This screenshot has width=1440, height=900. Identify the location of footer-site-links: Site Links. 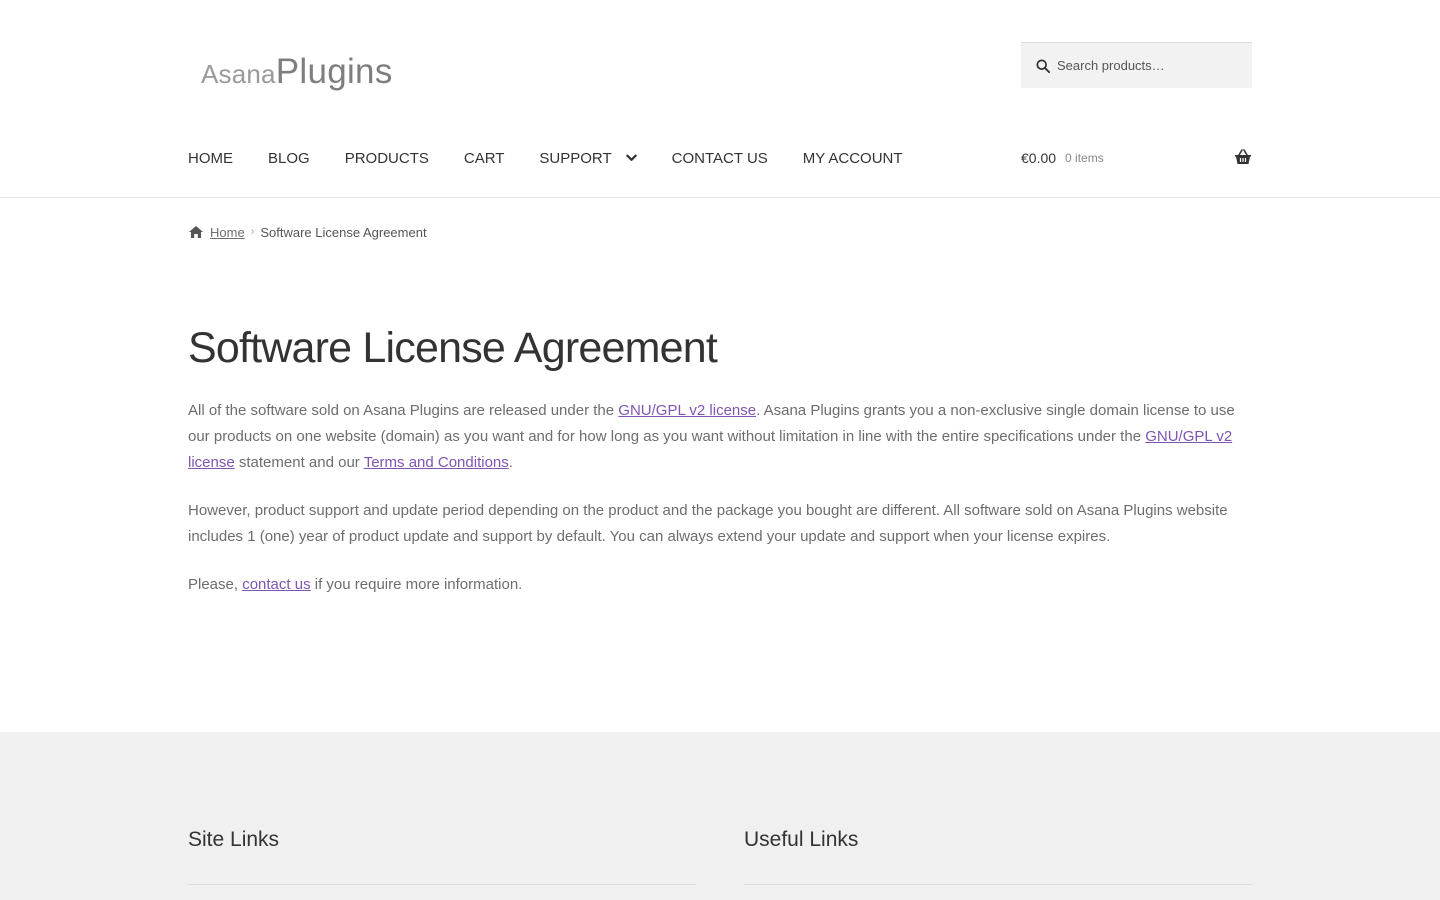
(442, 856).